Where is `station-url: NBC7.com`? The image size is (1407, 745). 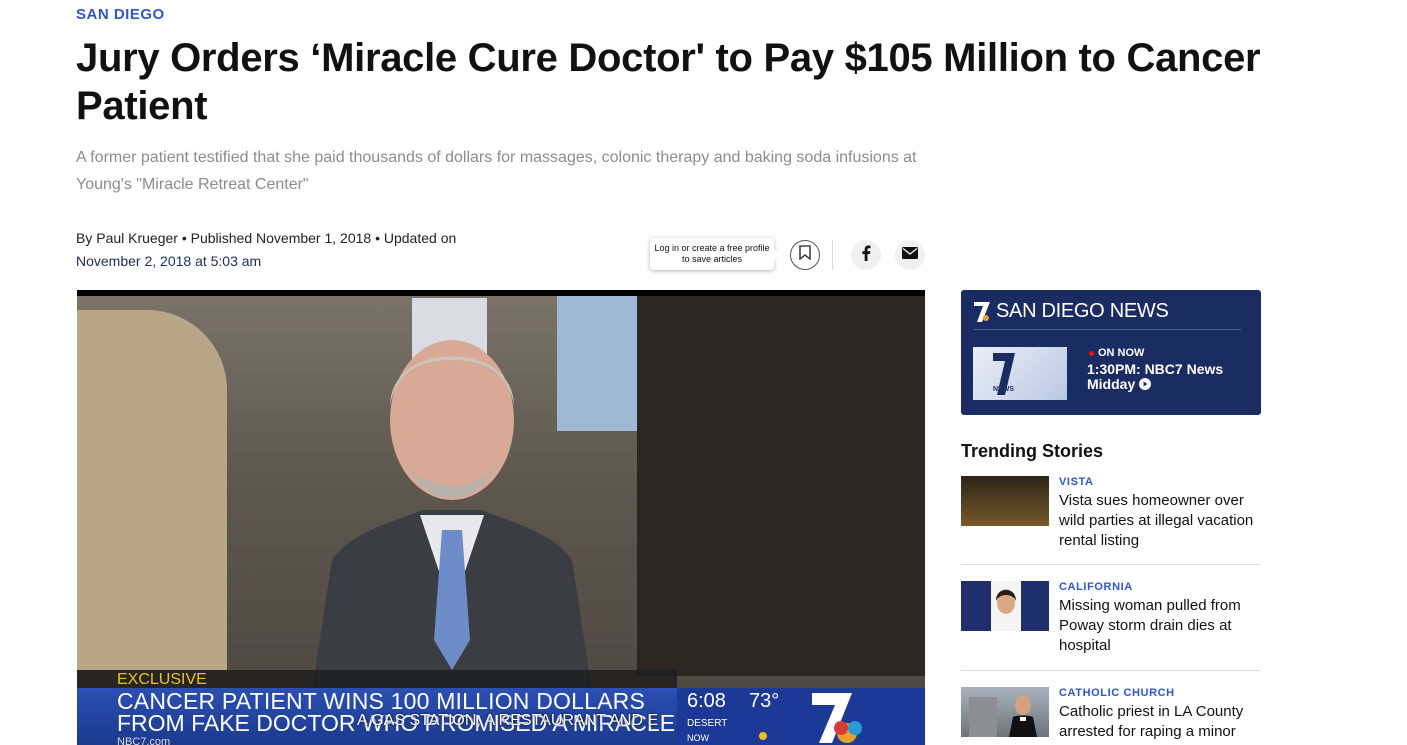 station-url: NBC7.com is located at coordinates (144, 740).